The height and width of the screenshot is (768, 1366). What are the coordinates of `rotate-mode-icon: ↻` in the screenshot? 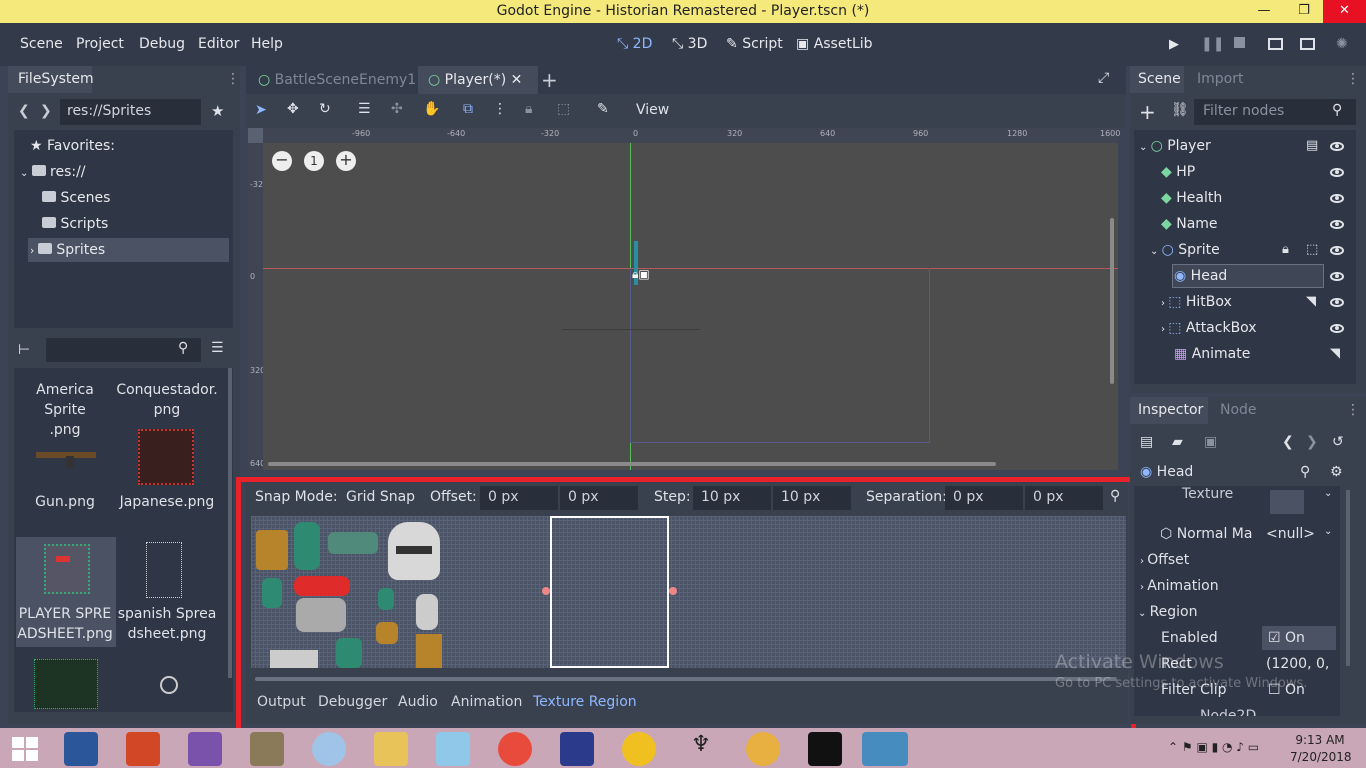 It's located at (325, 109).